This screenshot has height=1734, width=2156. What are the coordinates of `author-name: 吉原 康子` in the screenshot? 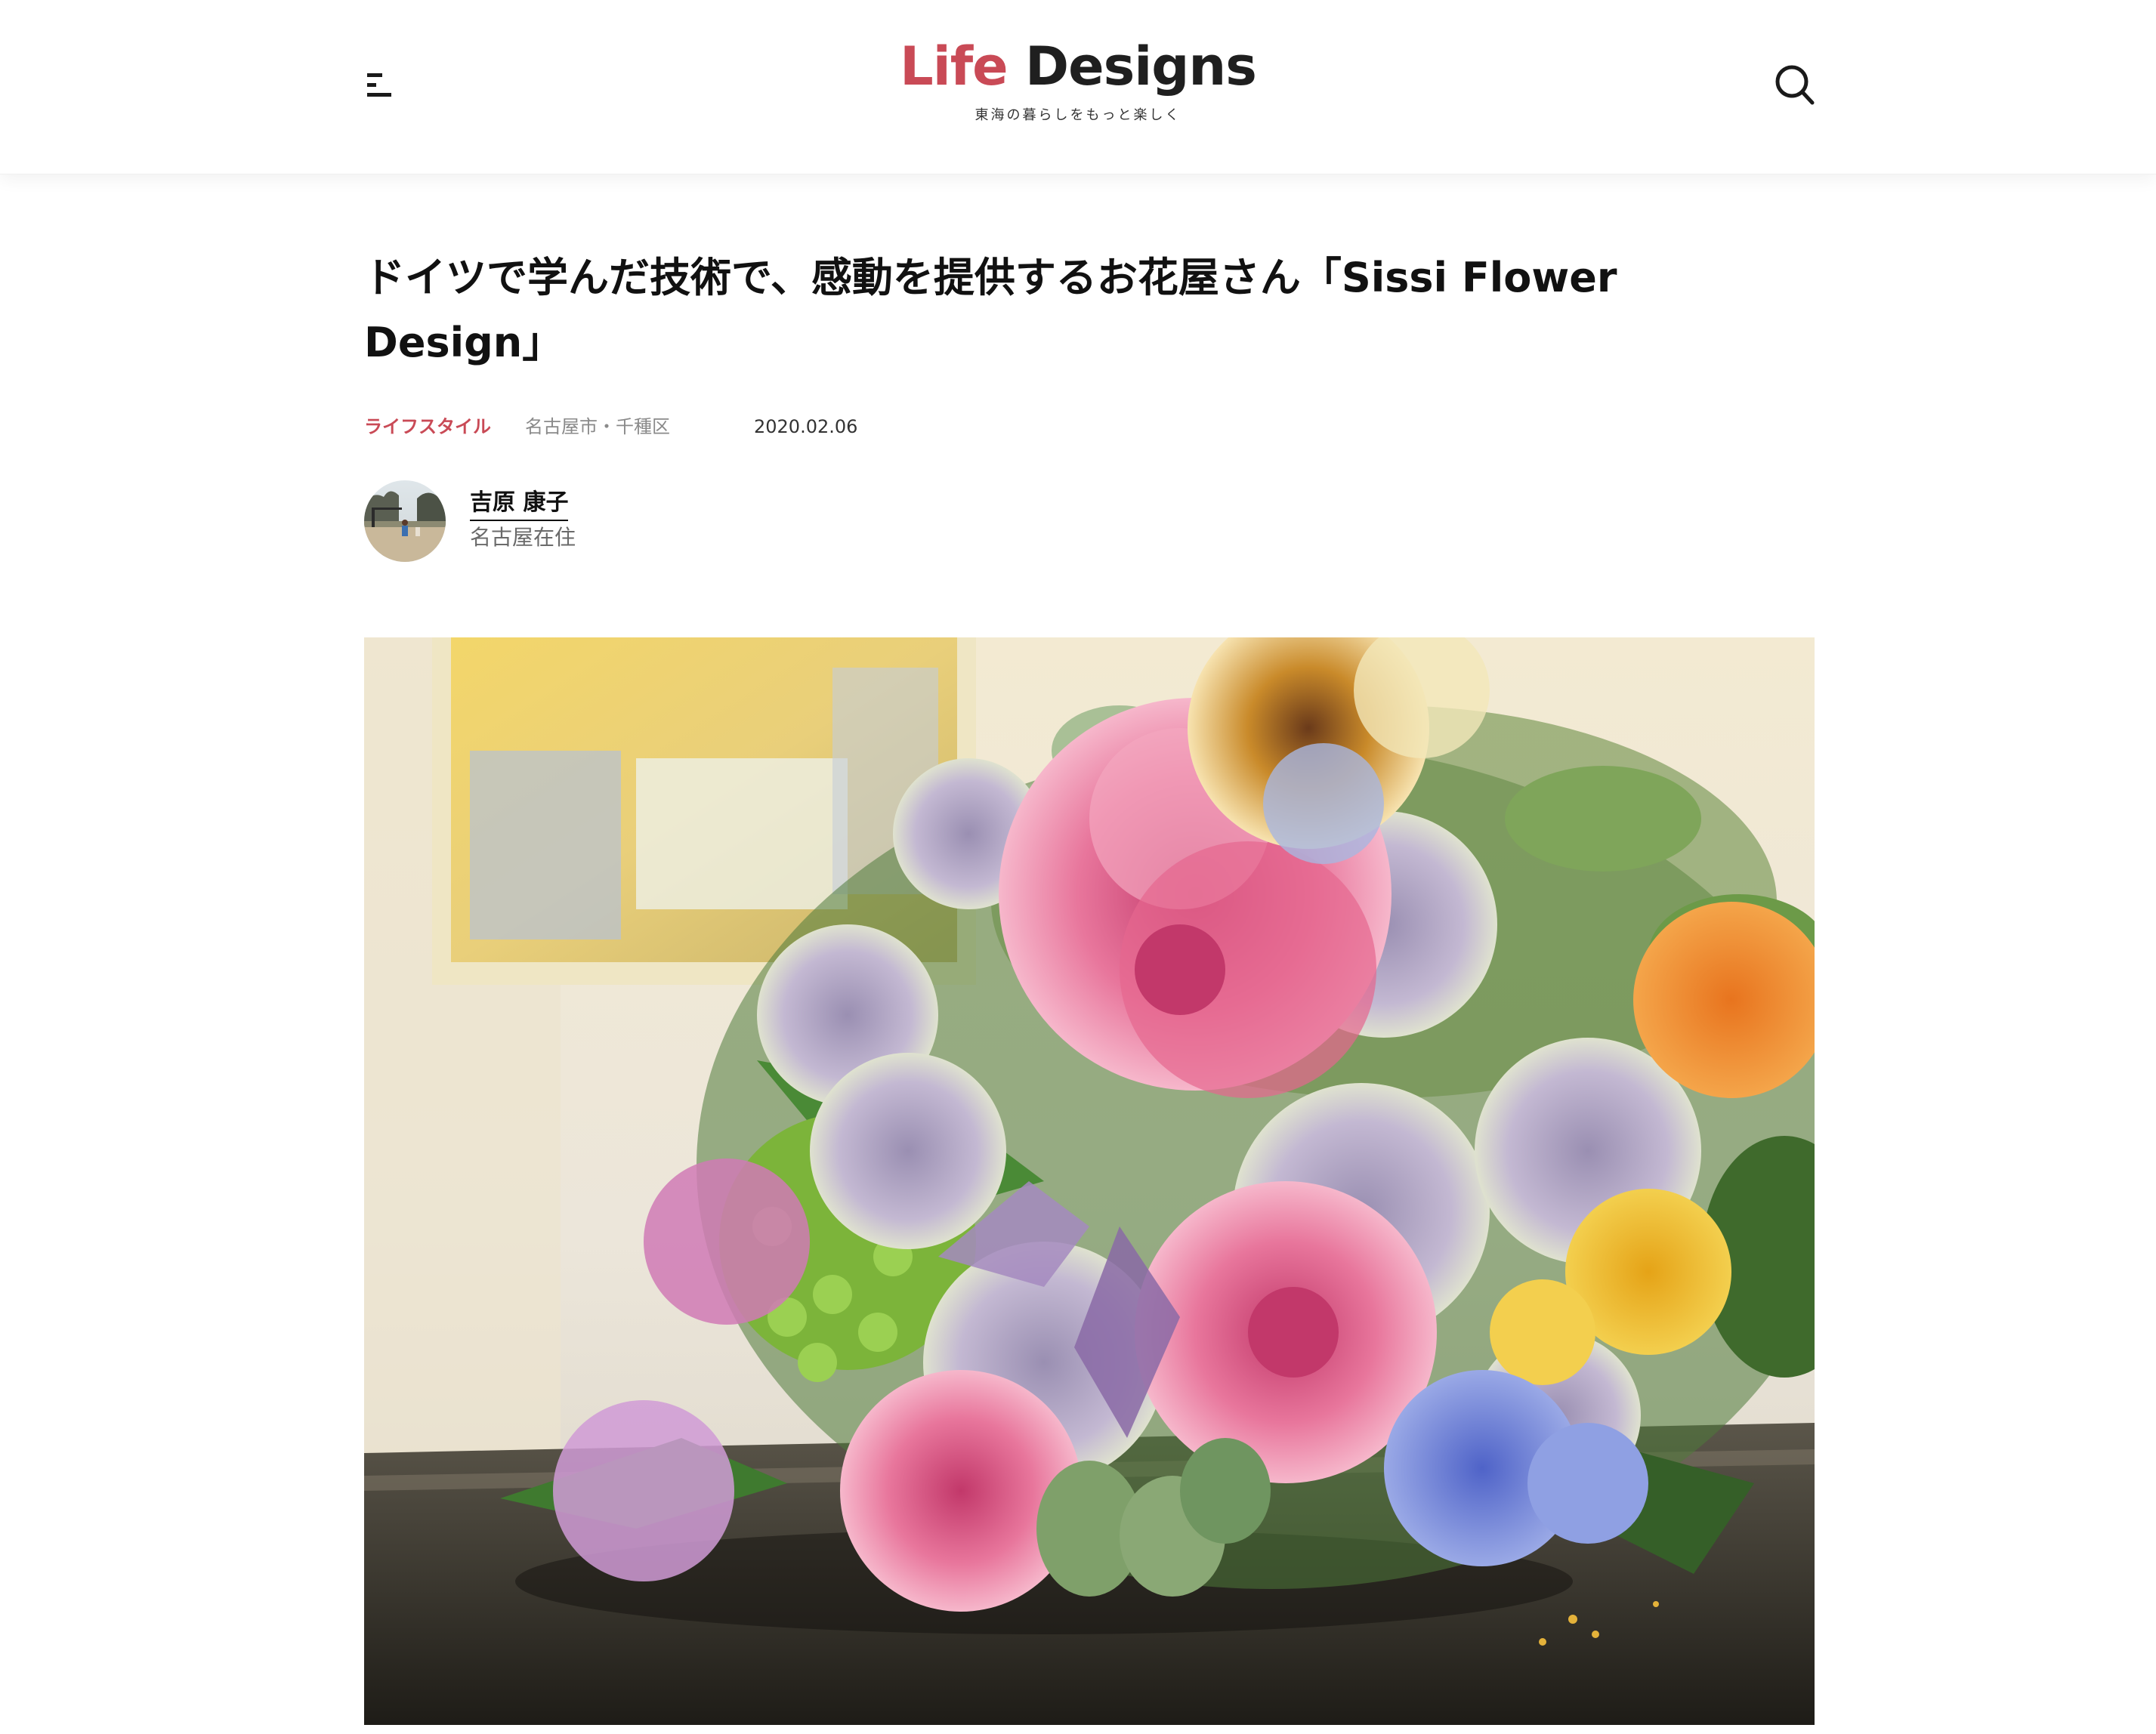 It's located at (519, 504).